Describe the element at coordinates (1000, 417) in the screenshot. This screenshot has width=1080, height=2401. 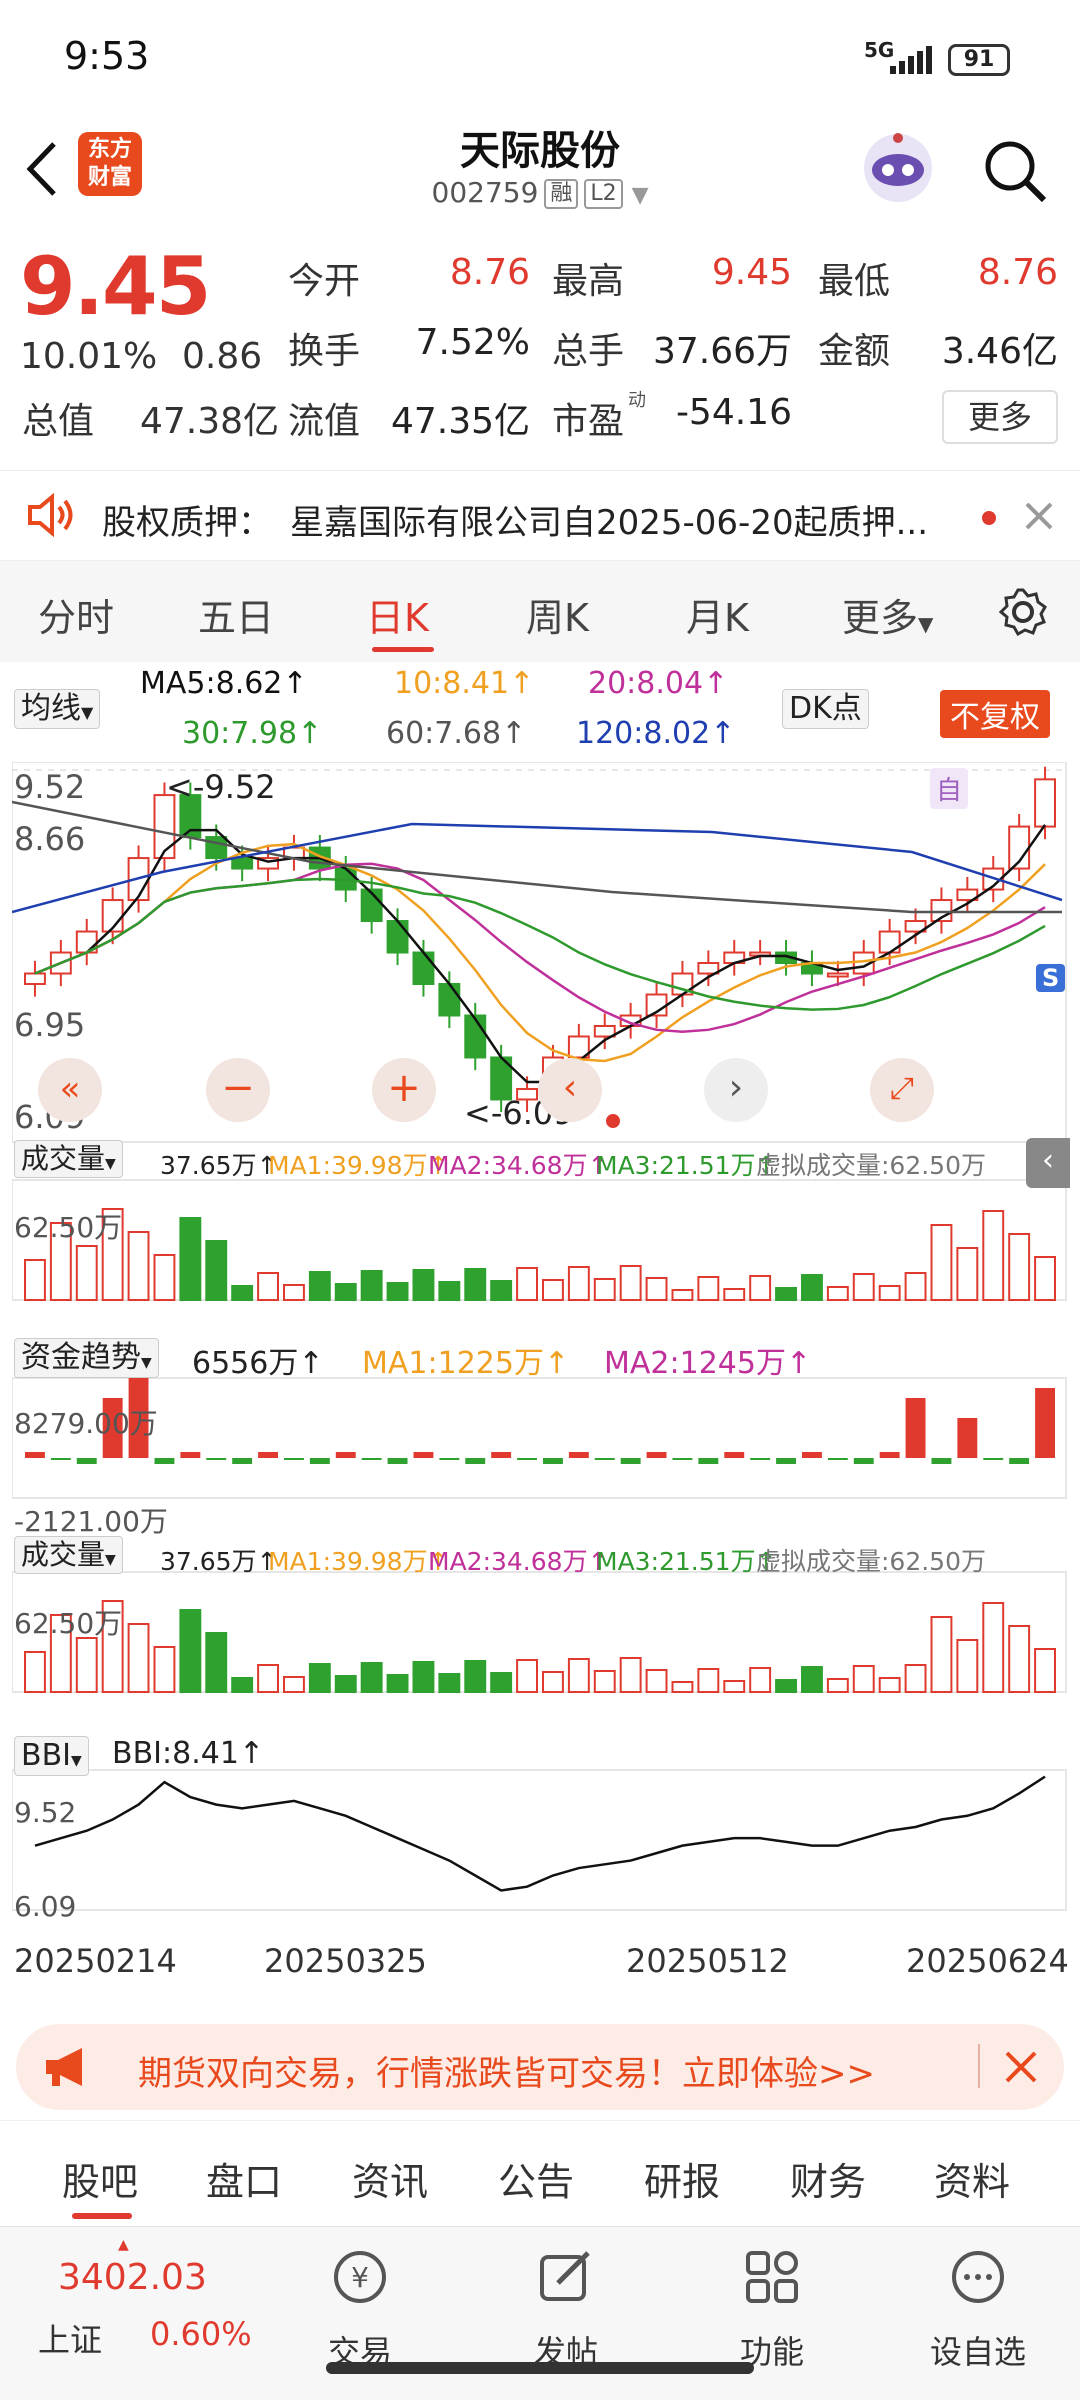
I see `more-button: 更多` at that location.